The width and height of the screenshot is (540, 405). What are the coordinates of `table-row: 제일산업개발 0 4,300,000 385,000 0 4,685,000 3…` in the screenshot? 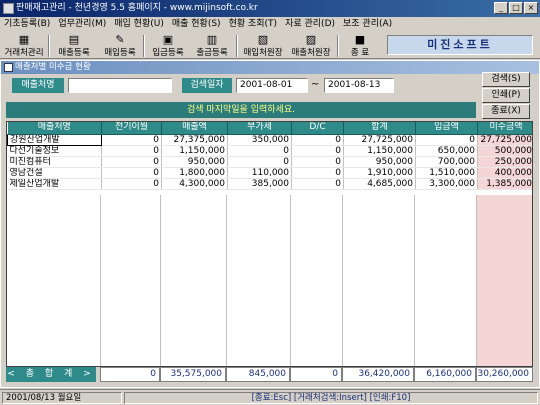 It's located at (269, 184).